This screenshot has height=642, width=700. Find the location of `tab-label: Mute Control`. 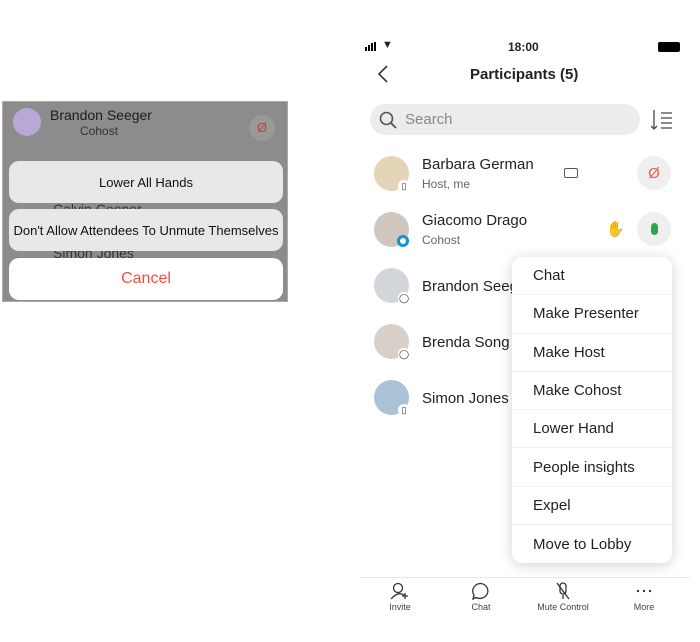

tab-label: Mute Control is located at coordinates (563, 607).